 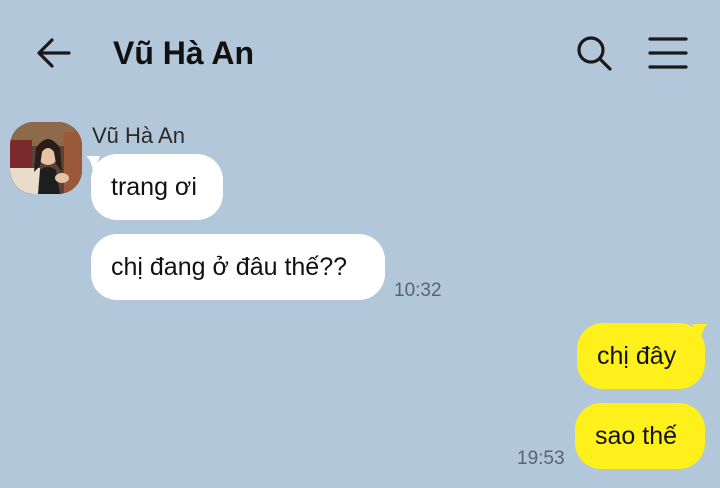 I want to click on search-button, so click(x=594, y=53).